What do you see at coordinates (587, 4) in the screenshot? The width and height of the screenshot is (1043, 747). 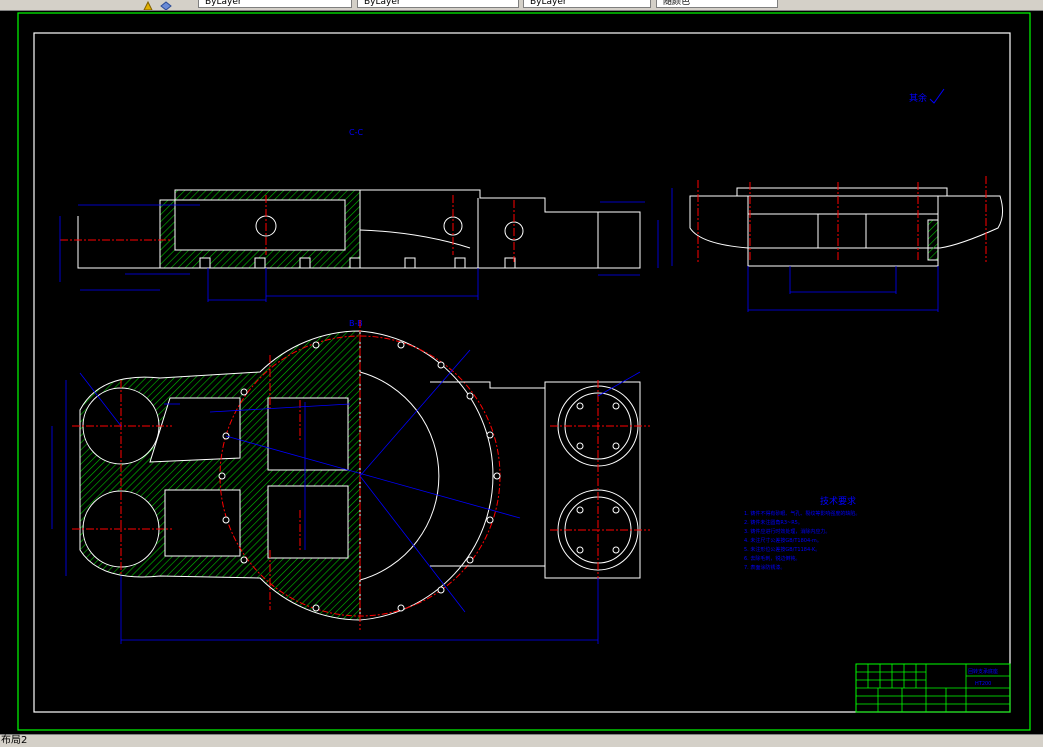 I see `lineweight-select: ByLayer` at bounding box center [587, 4].